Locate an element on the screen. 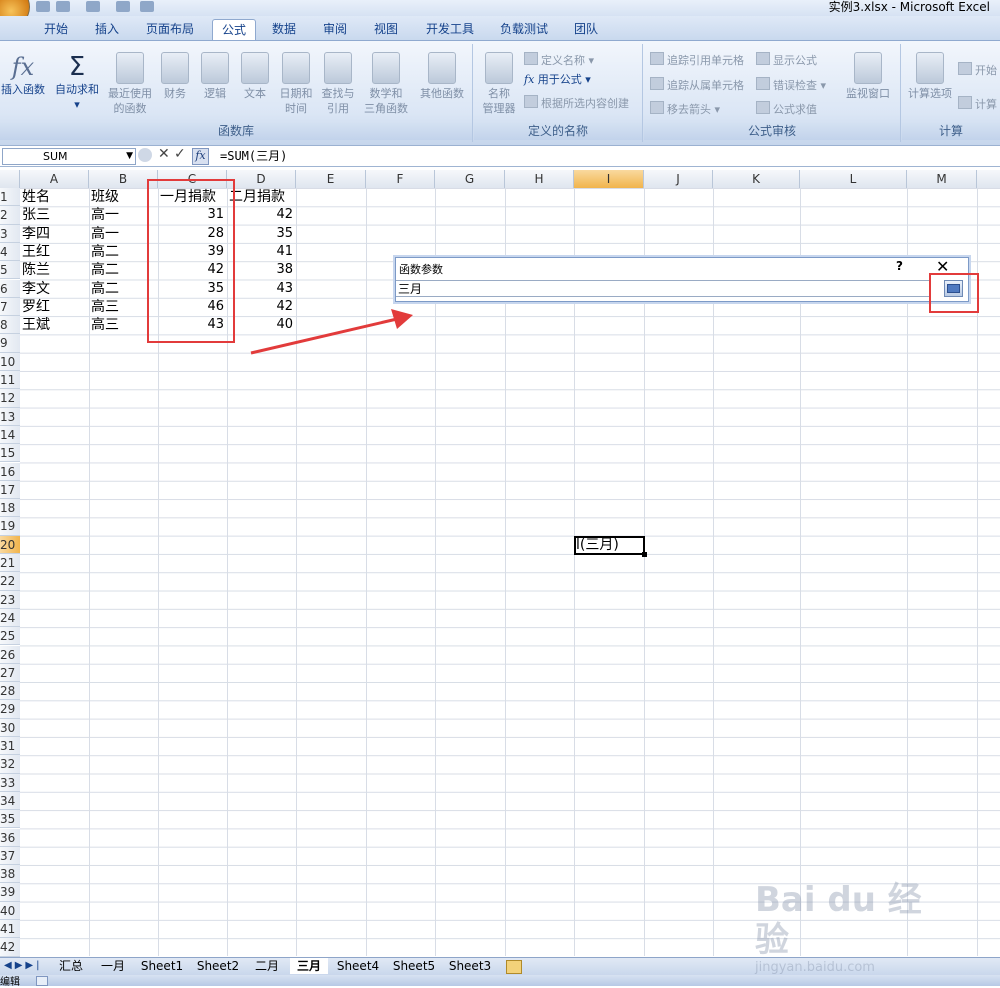  row-header: 20 is located at coordinates (10, 544).